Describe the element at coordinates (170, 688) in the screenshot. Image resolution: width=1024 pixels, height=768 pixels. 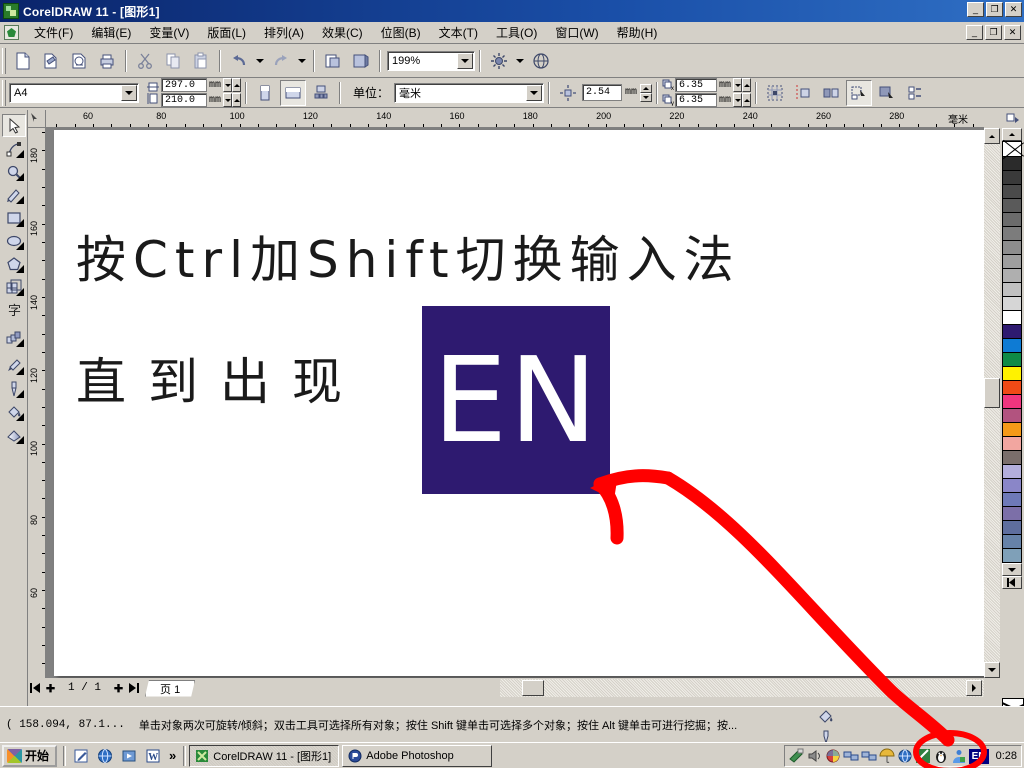
I see `page-tab-1: 页 1` at that location.